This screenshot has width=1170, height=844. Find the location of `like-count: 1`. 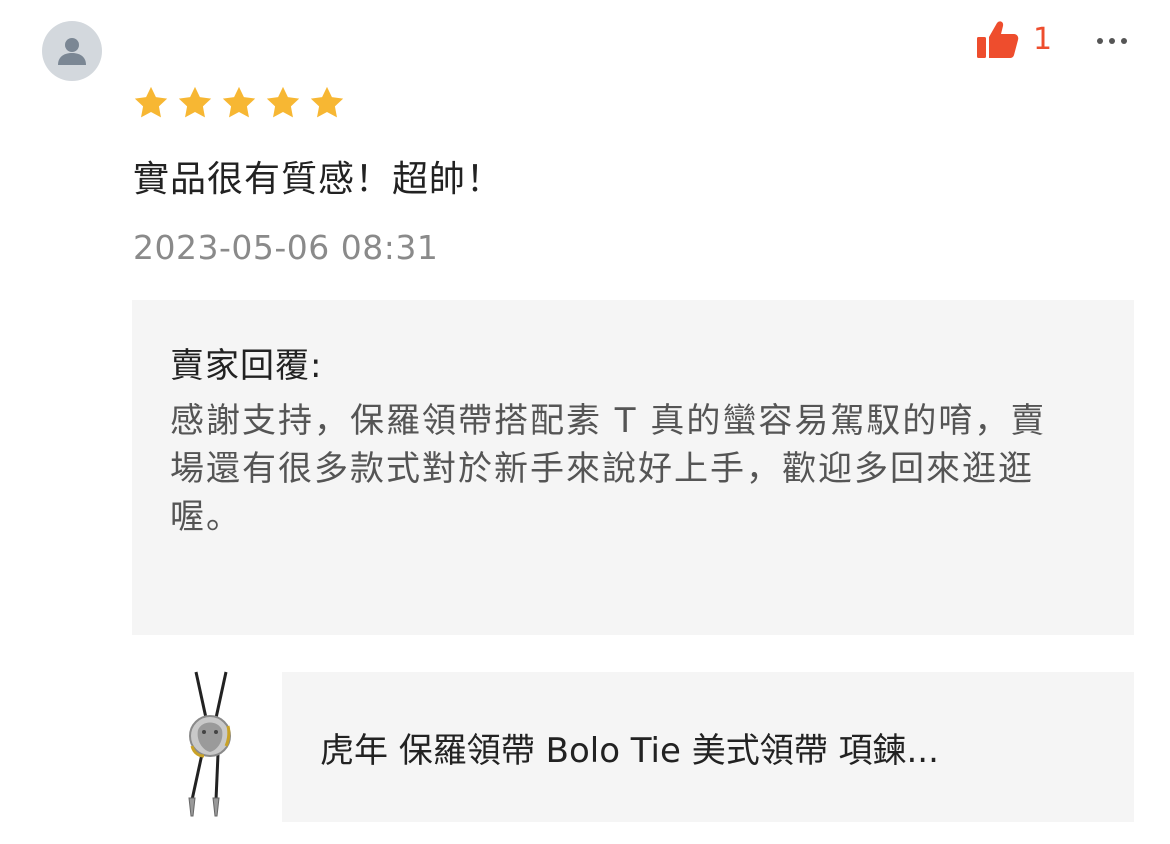

like-count: 1 is located at coordinates (1043, 39).